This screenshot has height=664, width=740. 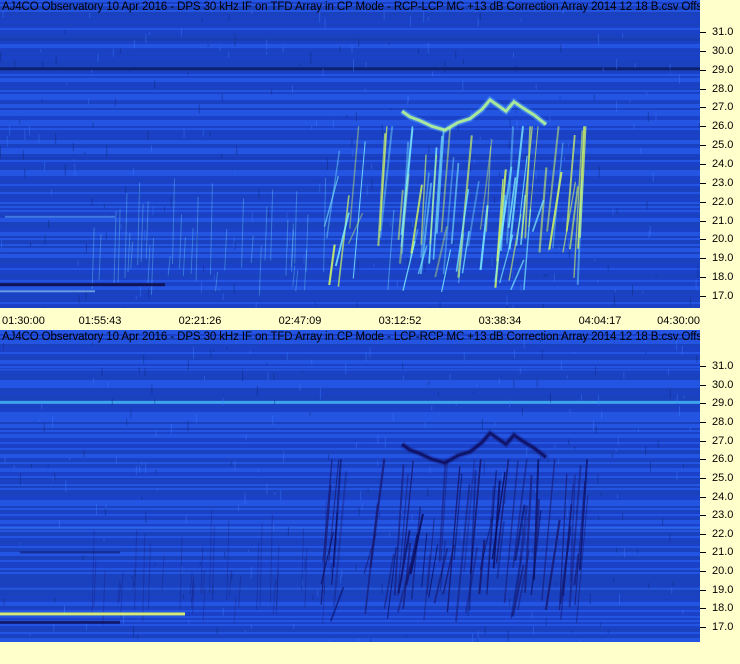 What do you see at coordinates (723, 477) in the screenshot?
I see `frequency-tick-label: 25.0` at bounding box center [723, 477].